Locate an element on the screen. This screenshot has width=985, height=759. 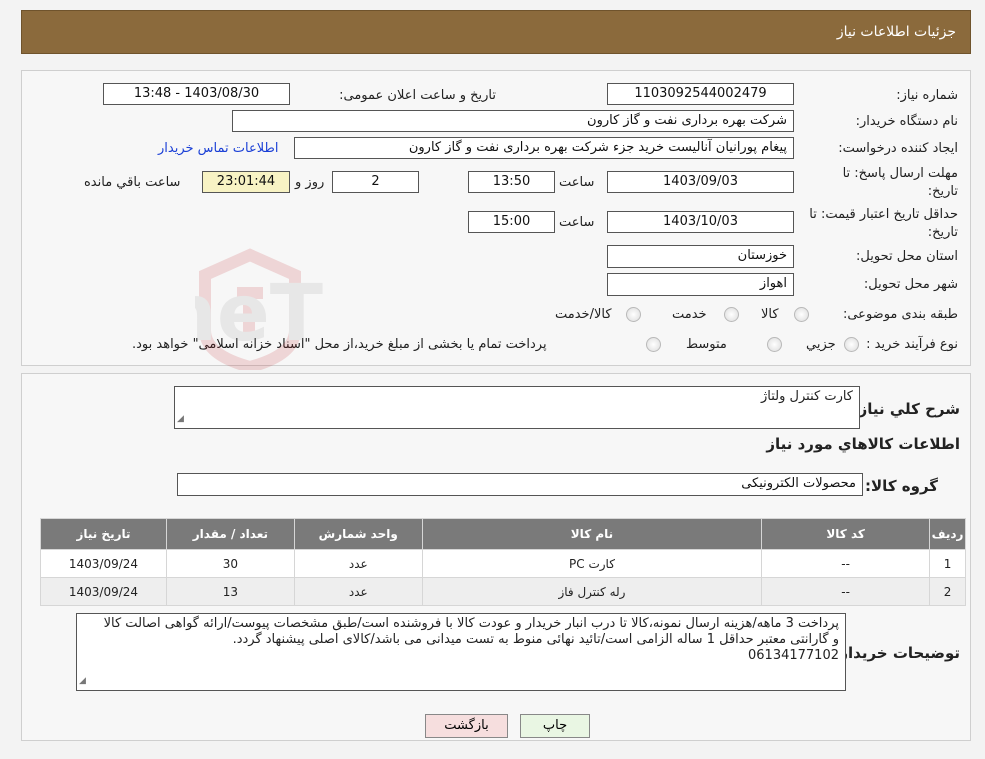
row-number: 1 is located at coordinates (947, 563).